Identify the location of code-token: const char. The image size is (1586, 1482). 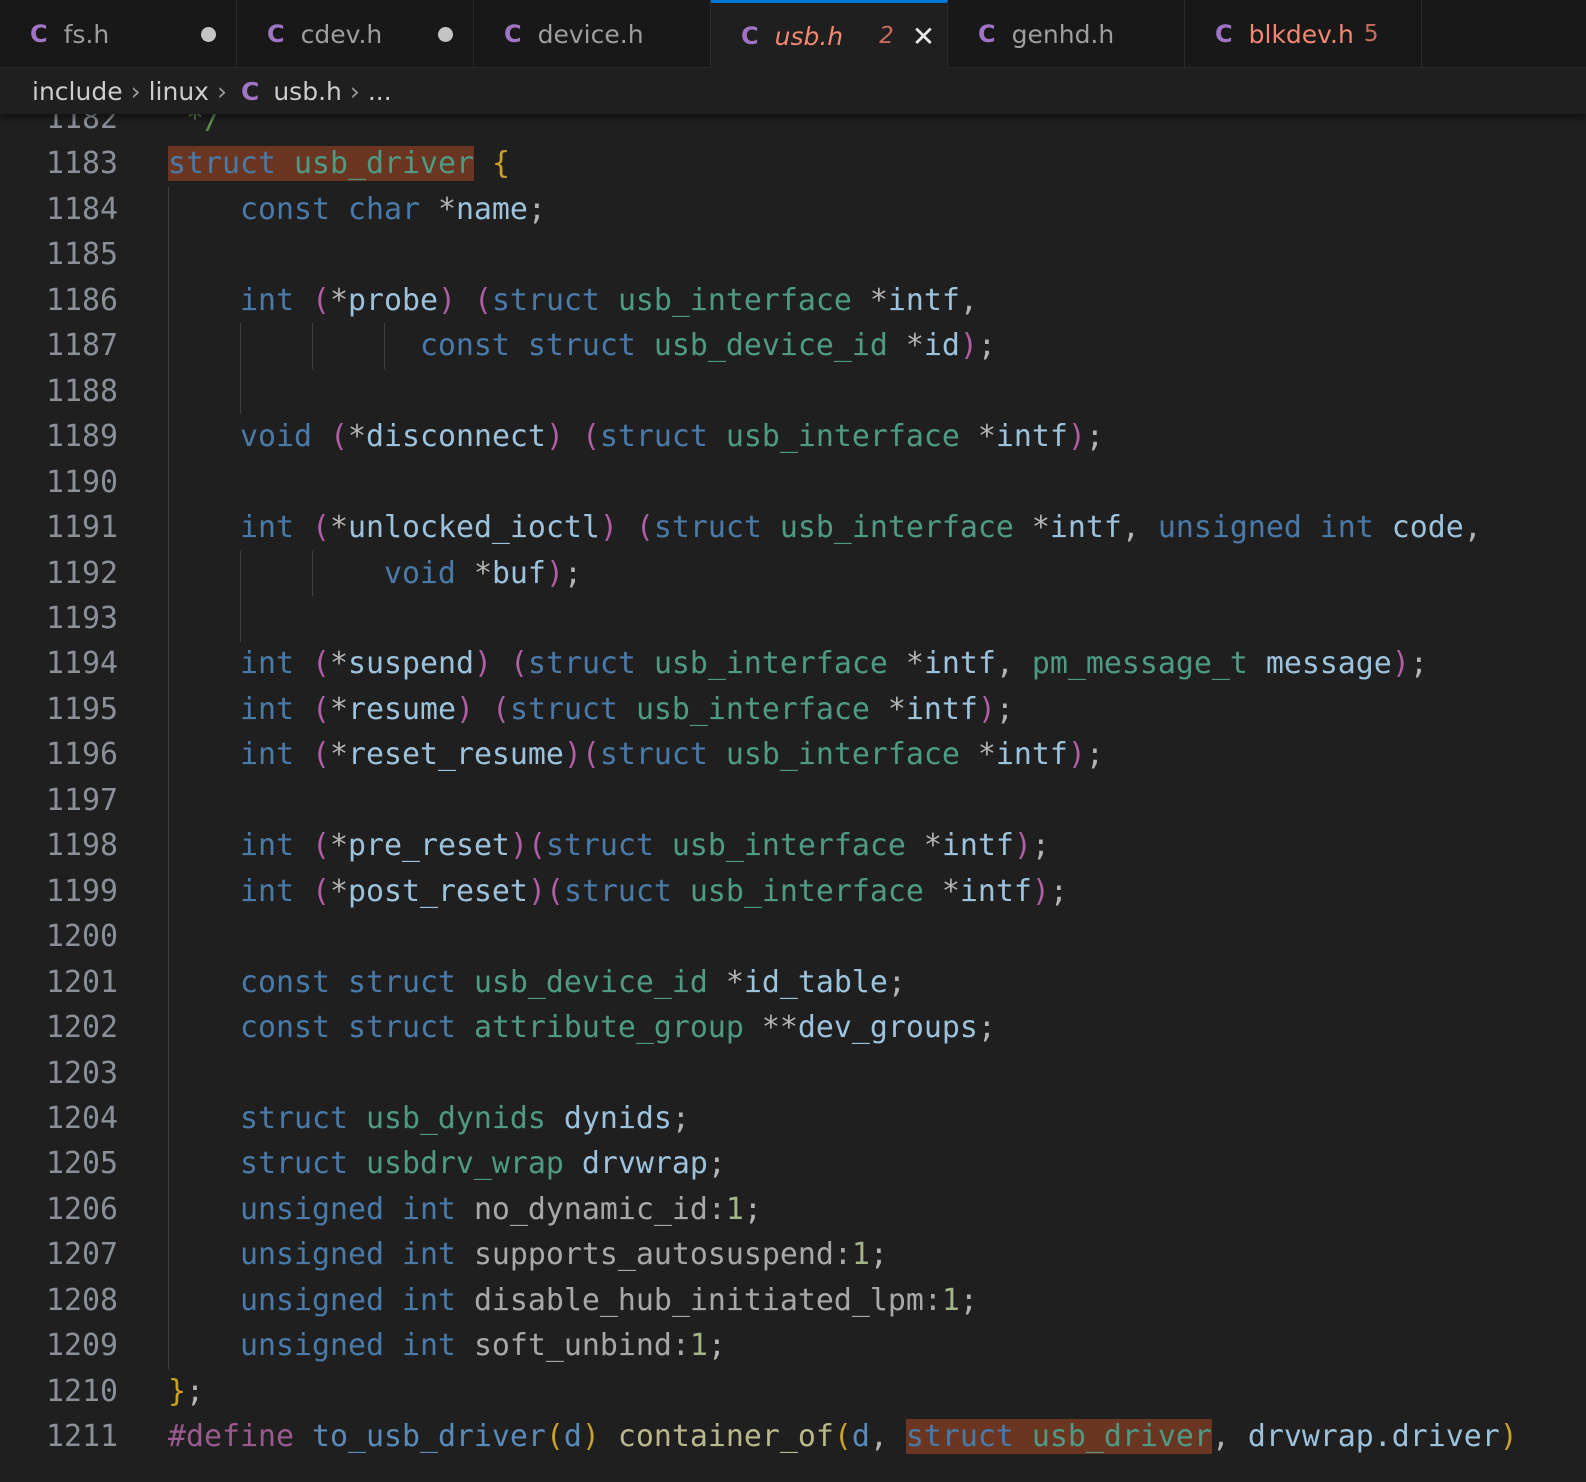
(303, 209).